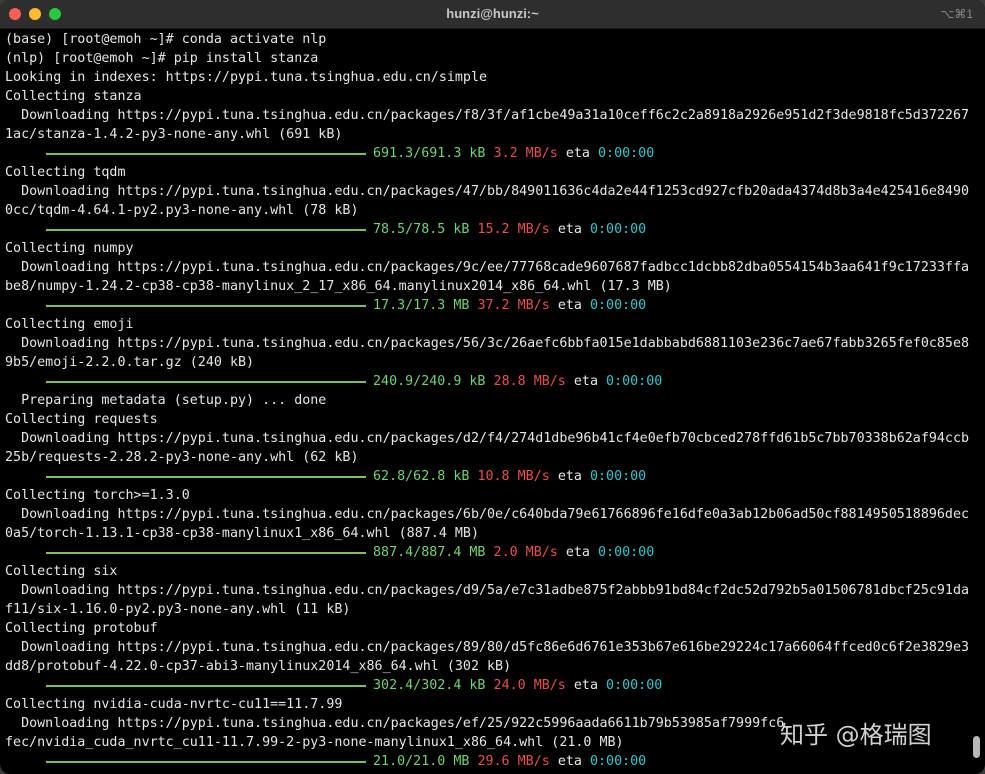 The image size is (985, 774). I want to click on download-rate: 24.0 MB/s, so click(529, 685).